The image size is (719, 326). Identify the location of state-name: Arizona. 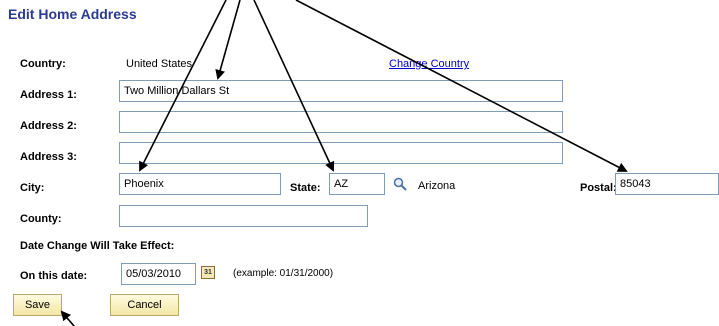
(437, 186).